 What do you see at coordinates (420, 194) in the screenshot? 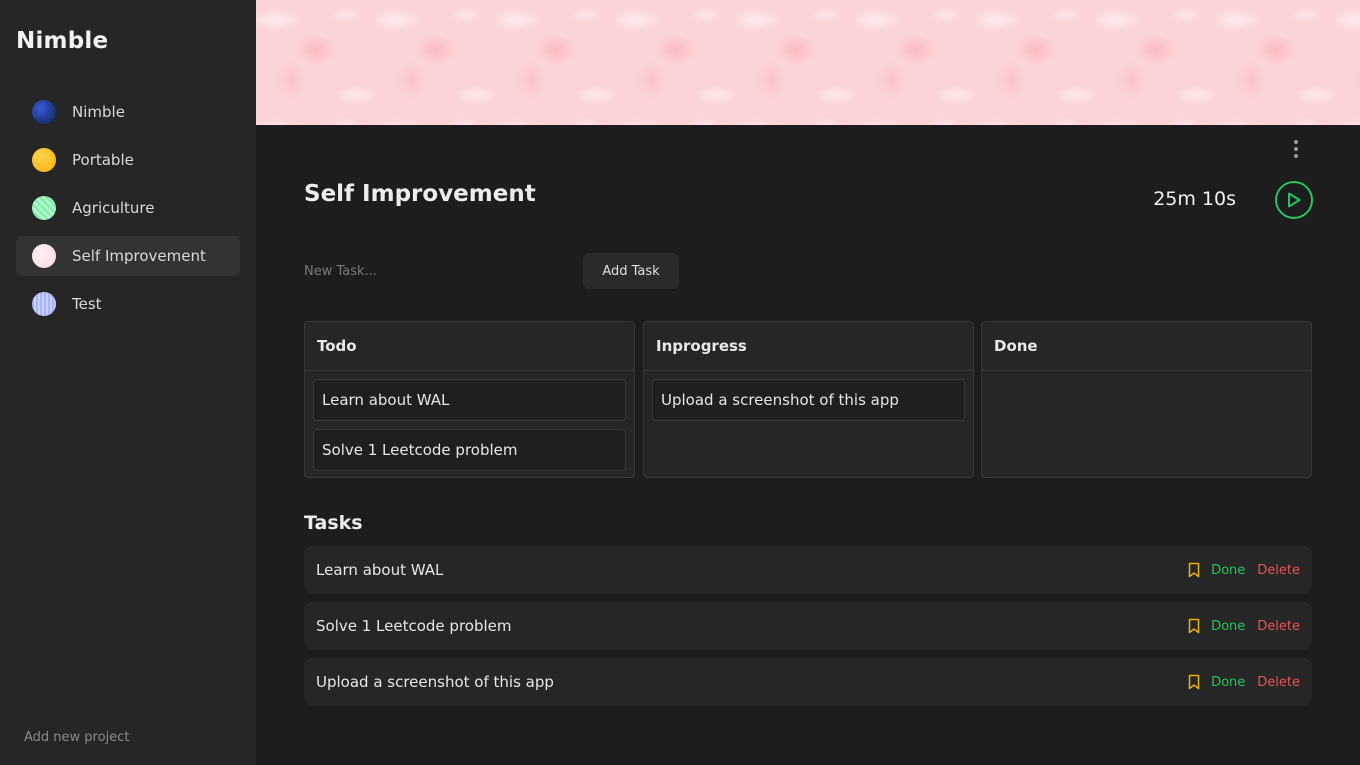
I see `page-title: Self Improvement` at bounding box center [420, 194].